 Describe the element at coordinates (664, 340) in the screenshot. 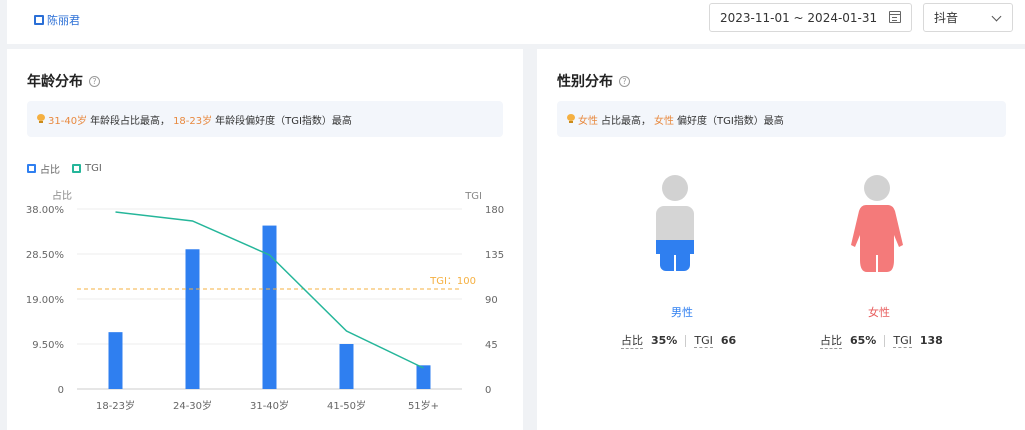

I see `male-share-value: 35%` at that location.